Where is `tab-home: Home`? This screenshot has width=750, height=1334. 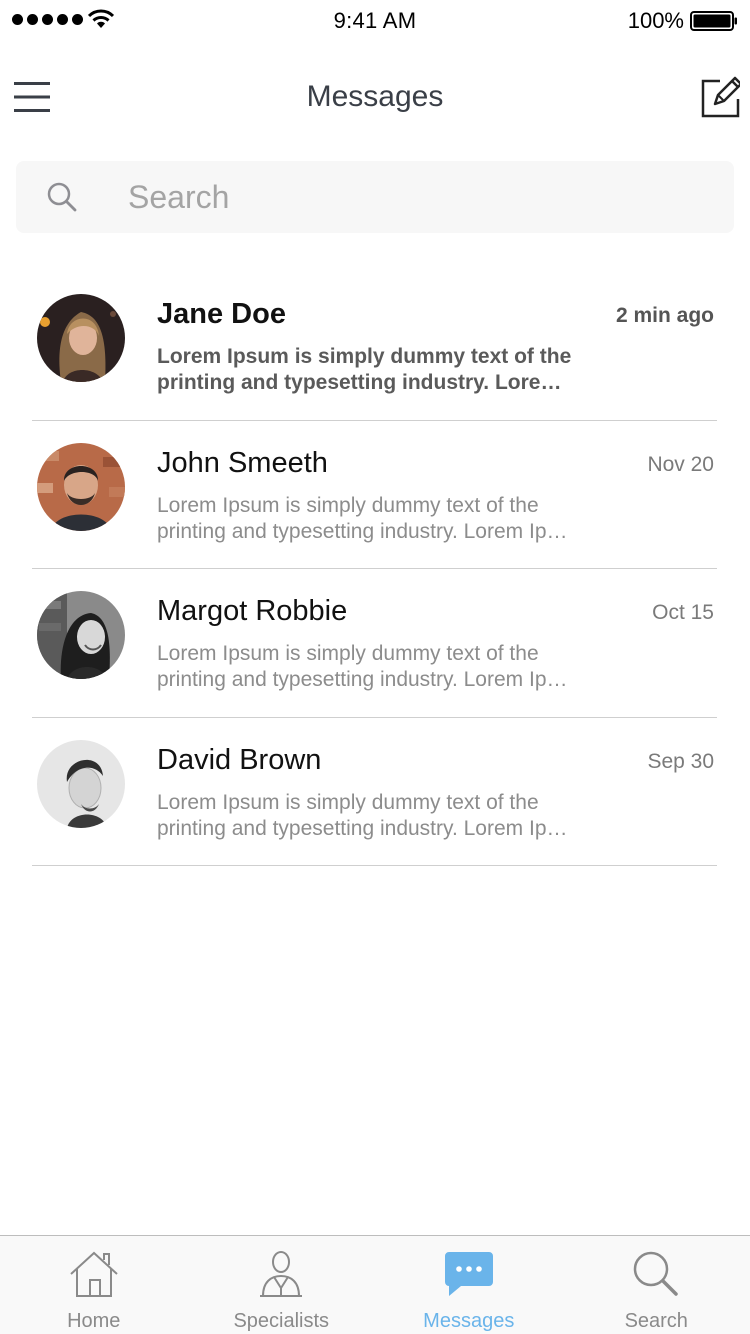
tab-home: Home is located at coordinates (94, 1285).